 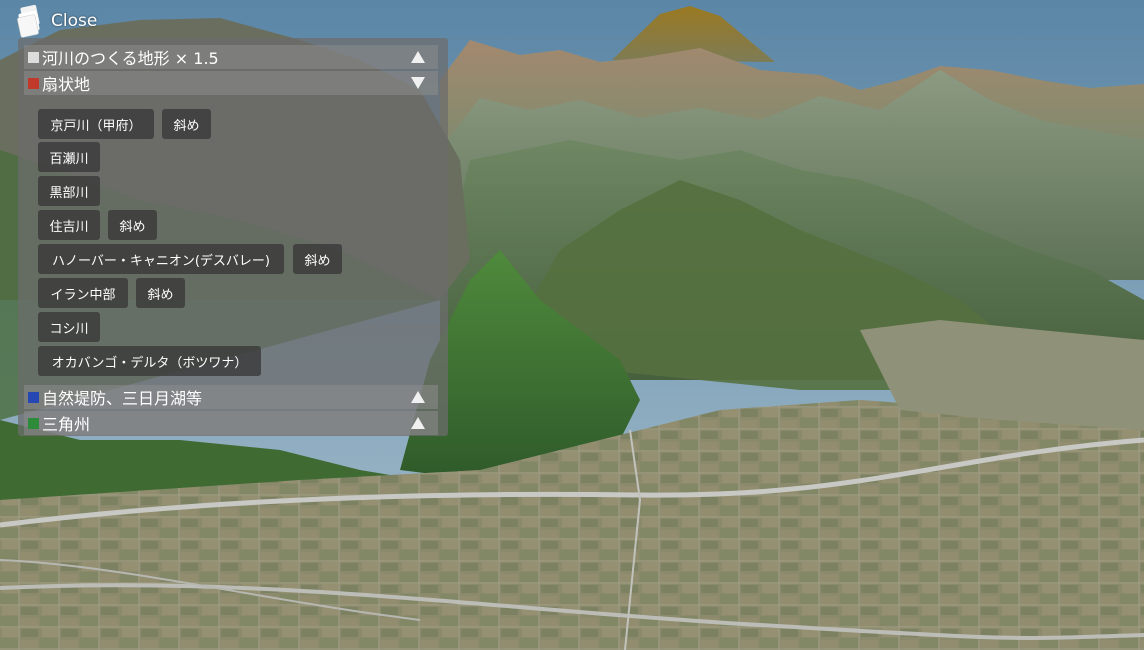 What do you see at coordinates (96, 124) in the screenshot?
I see `item-kyodogawa: 京戸川（甲府）` at bounding box center [96, 124].